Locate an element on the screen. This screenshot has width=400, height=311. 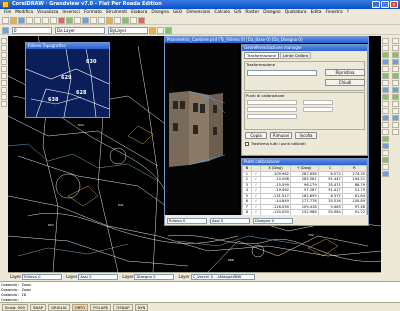
transform-all-checkbox is located at coordinates (247, 144).